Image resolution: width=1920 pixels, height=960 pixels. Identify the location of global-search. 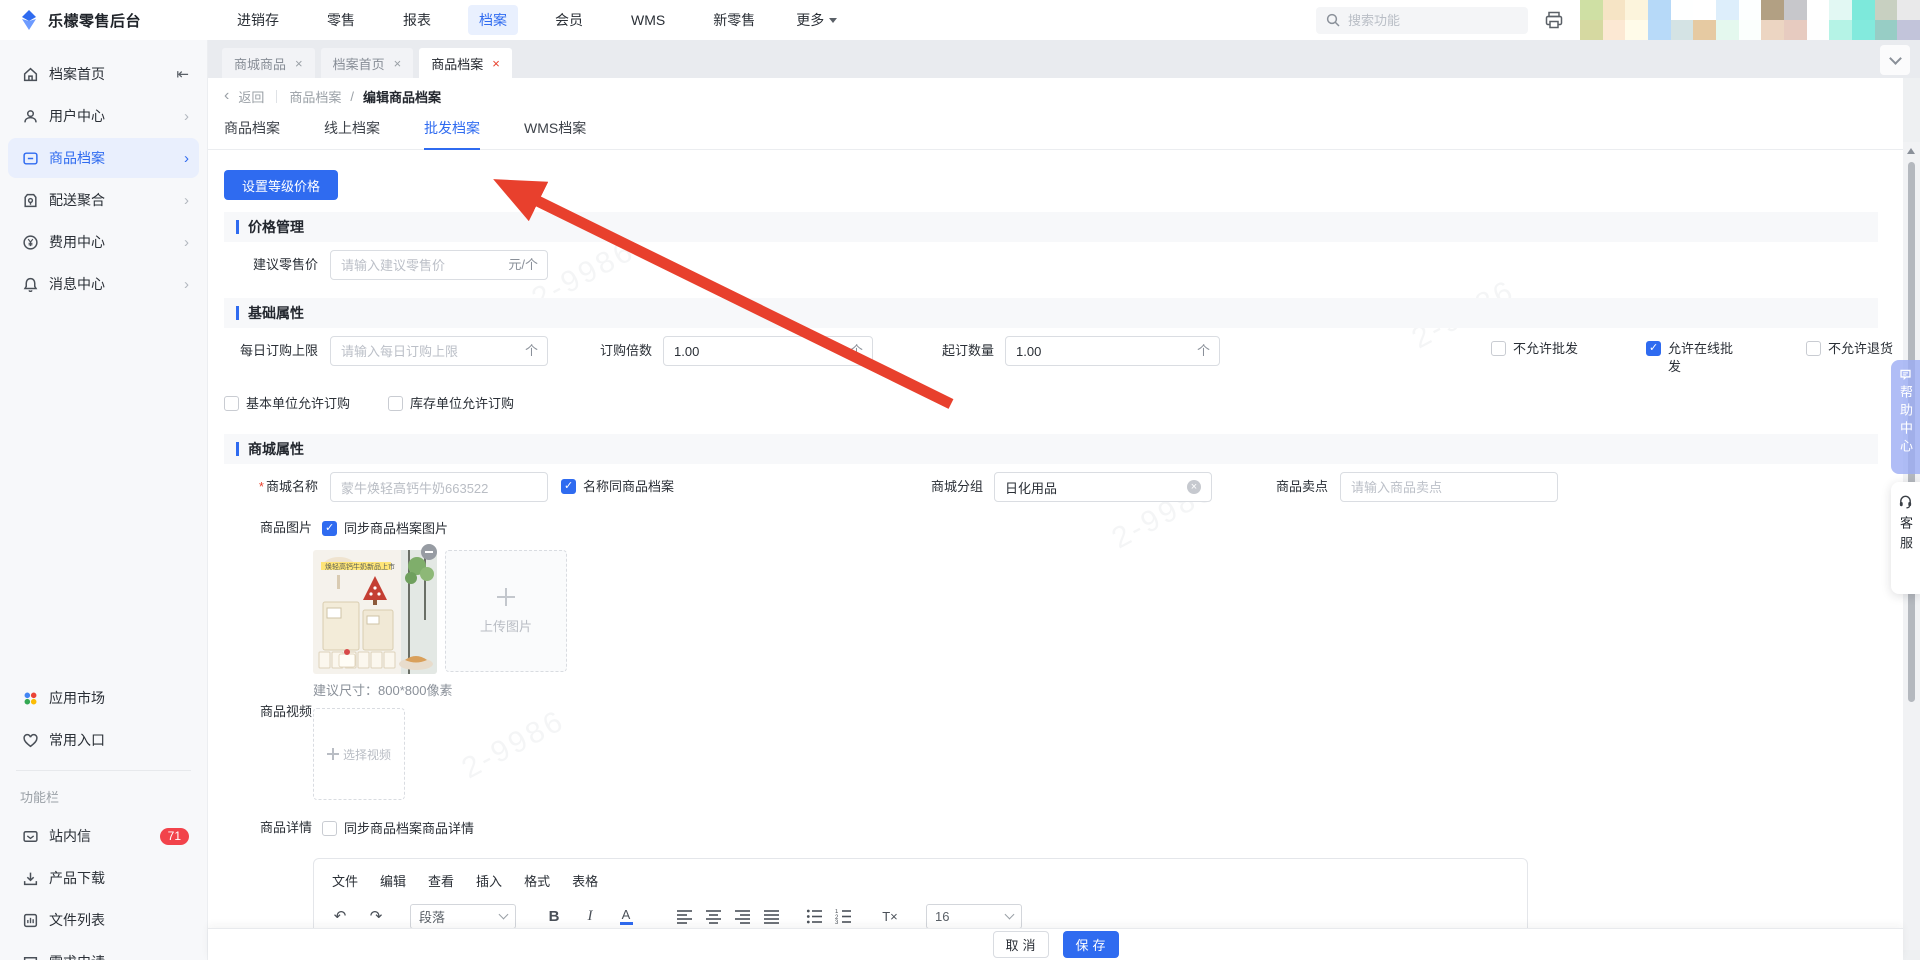
(1422, 20).